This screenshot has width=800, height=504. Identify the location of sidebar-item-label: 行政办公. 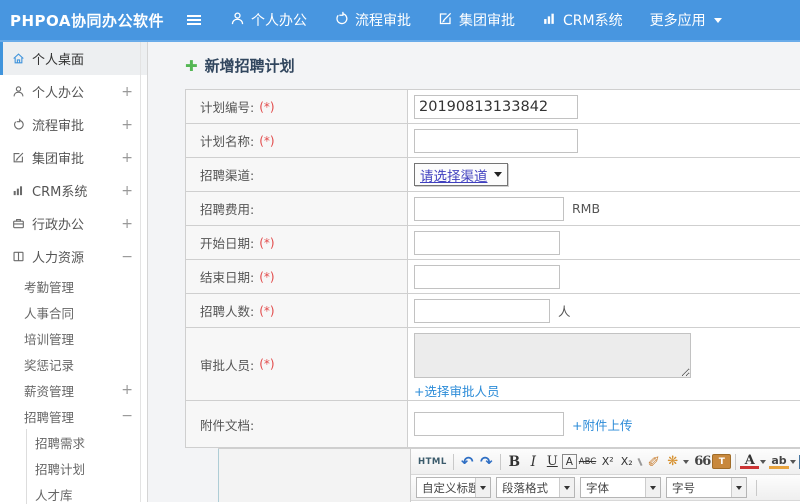
(58, 225).